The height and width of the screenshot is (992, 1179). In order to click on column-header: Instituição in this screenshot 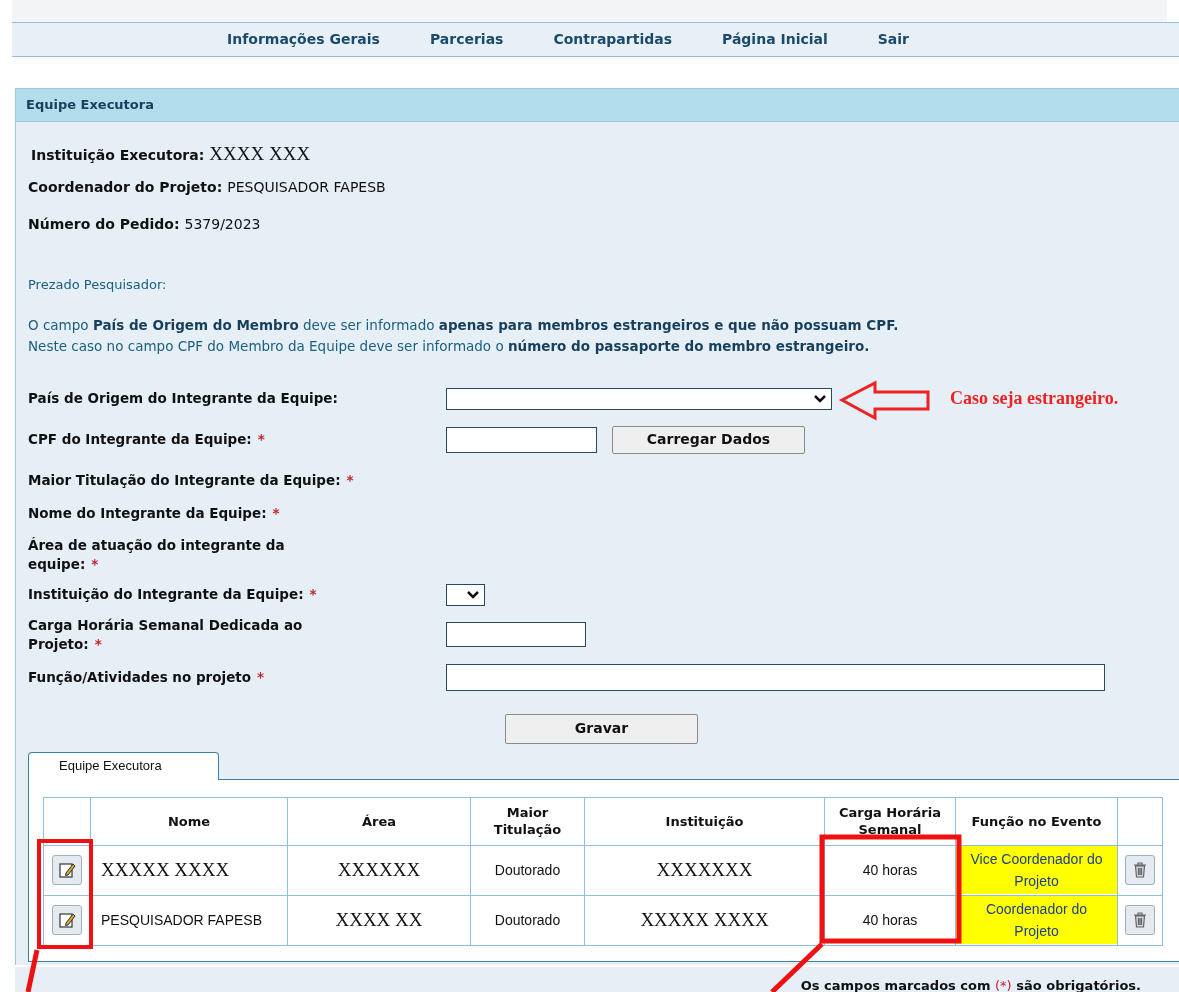, I will do `click(704, 821)`.